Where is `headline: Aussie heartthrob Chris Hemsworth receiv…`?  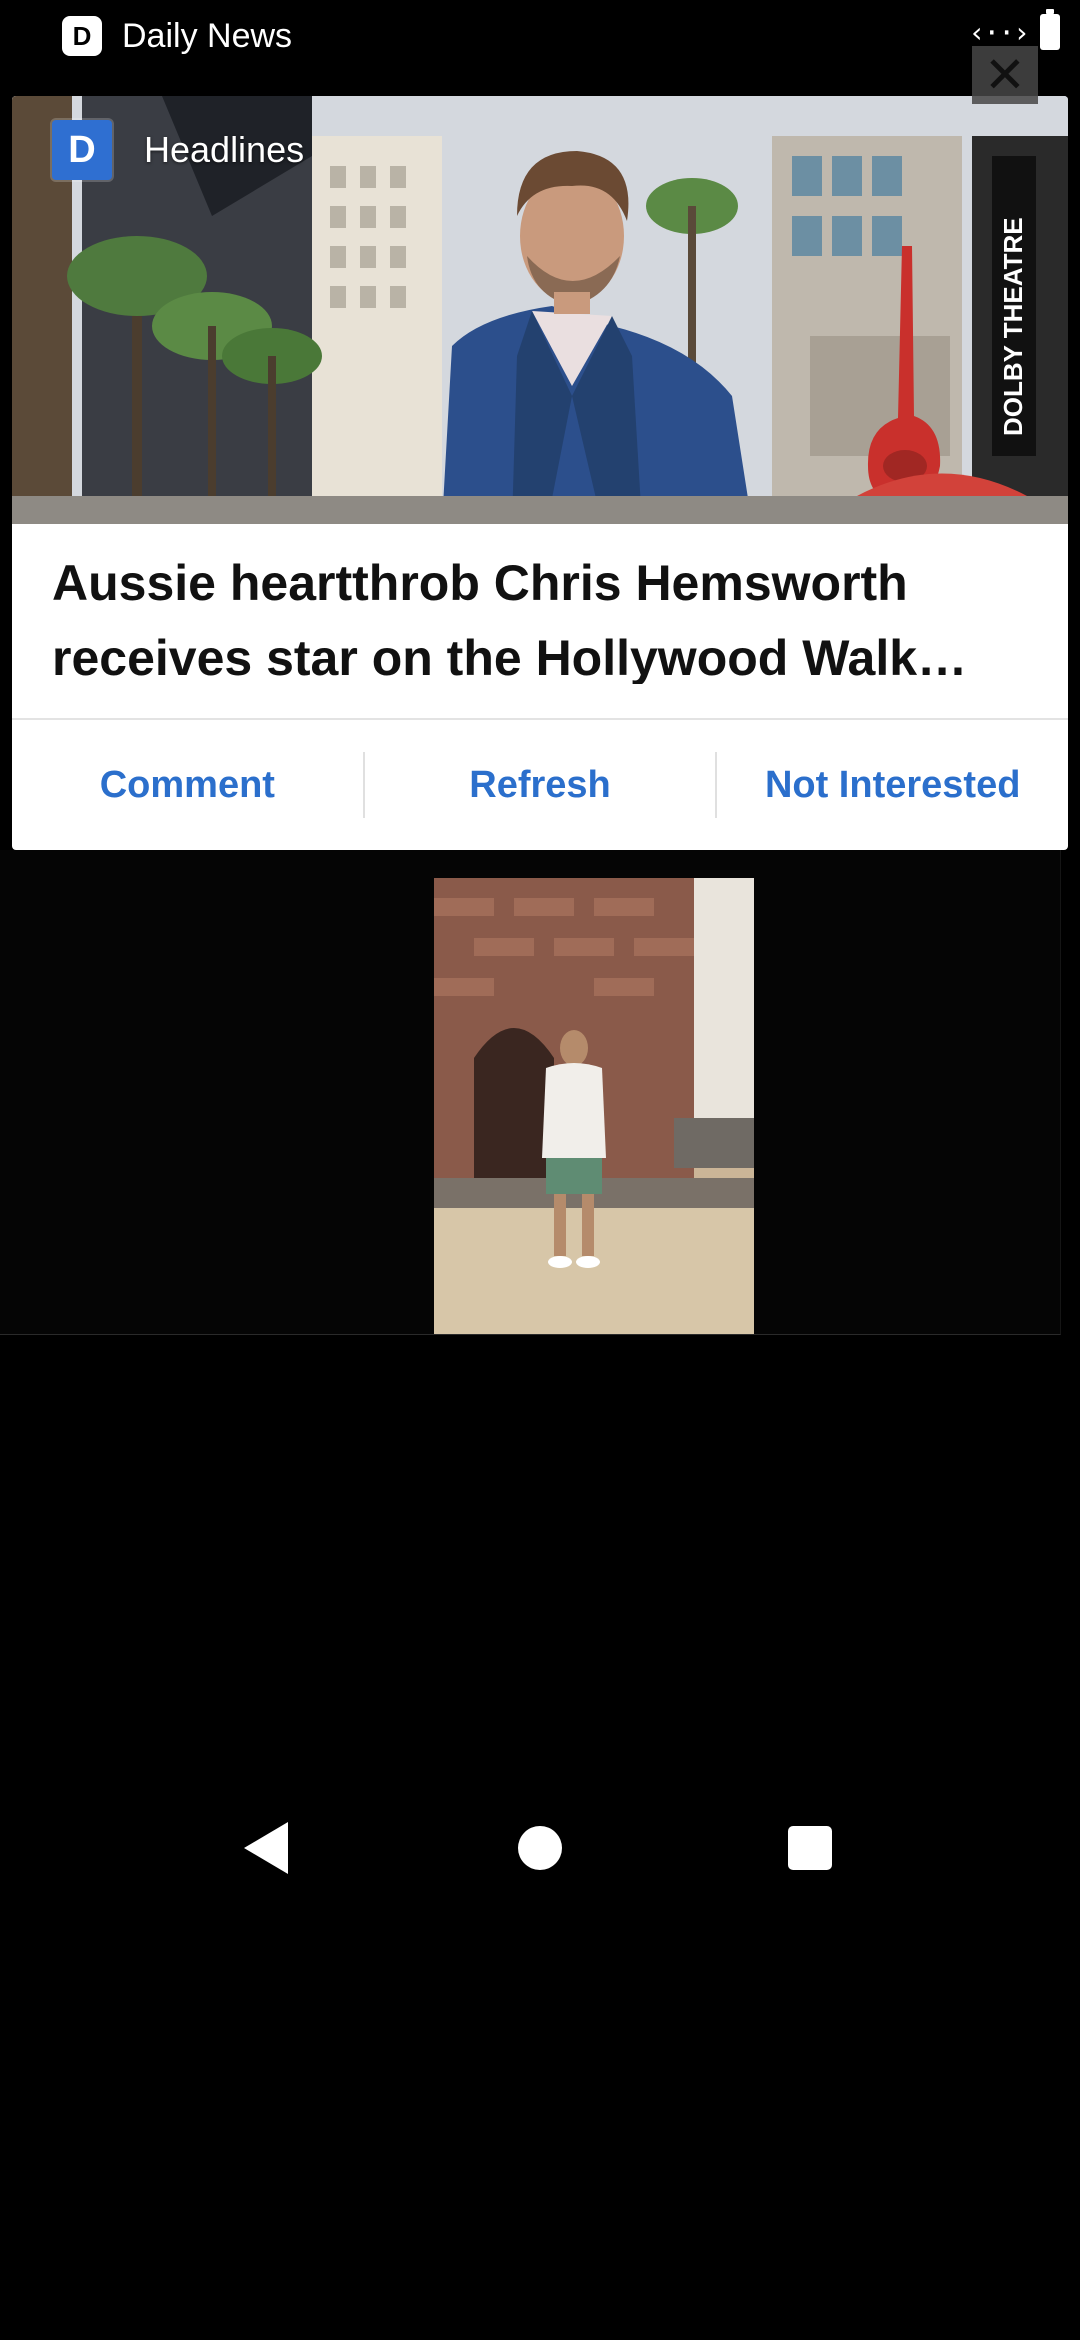
headline: Aussie heartthrob Chris Hemsworth receiv… is located at coordinates (540, 604).